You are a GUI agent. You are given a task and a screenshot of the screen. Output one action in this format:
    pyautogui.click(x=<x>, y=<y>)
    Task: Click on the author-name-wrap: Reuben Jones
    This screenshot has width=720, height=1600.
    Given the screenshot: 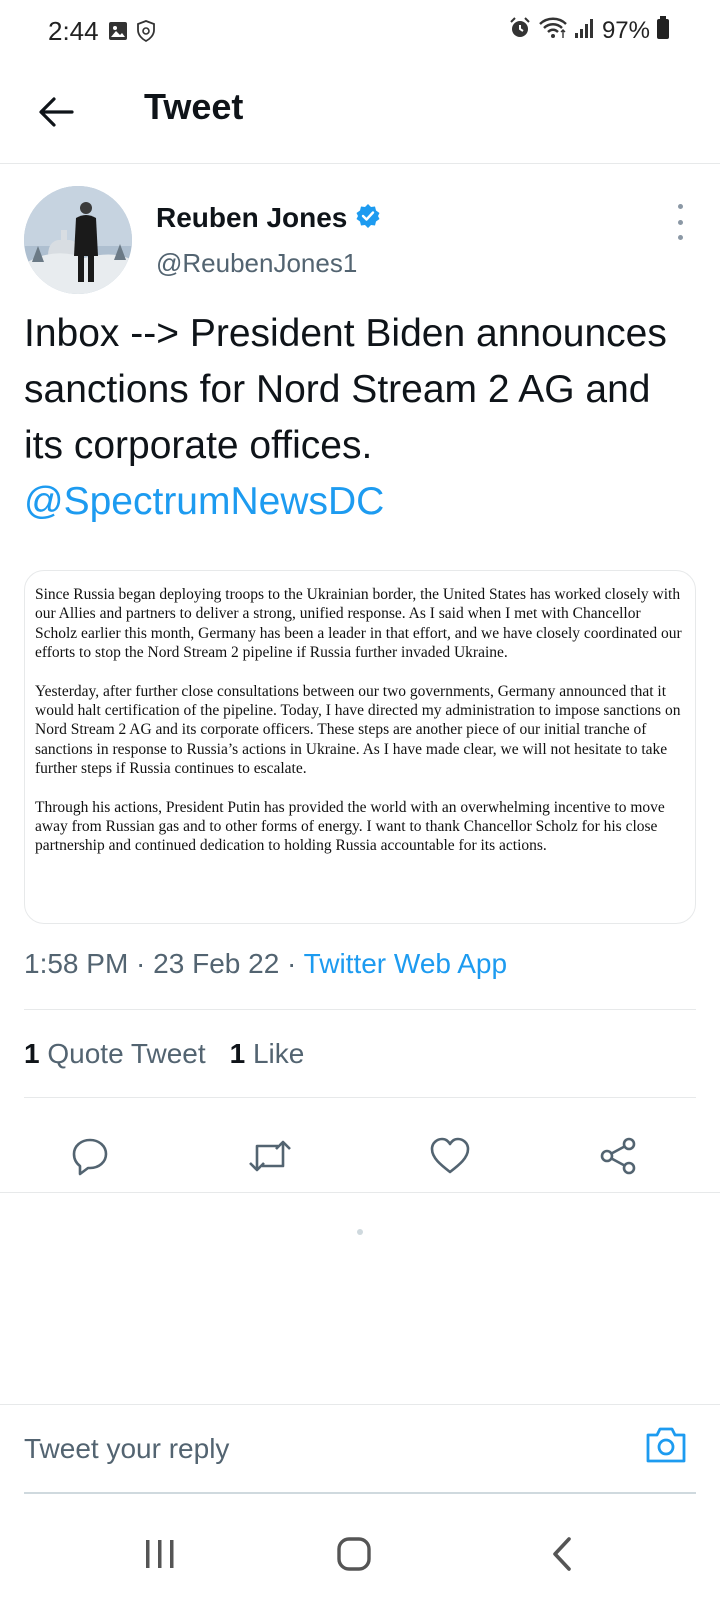 What is the action you would take?
    pyautogui.click(x=268, y=218)
    